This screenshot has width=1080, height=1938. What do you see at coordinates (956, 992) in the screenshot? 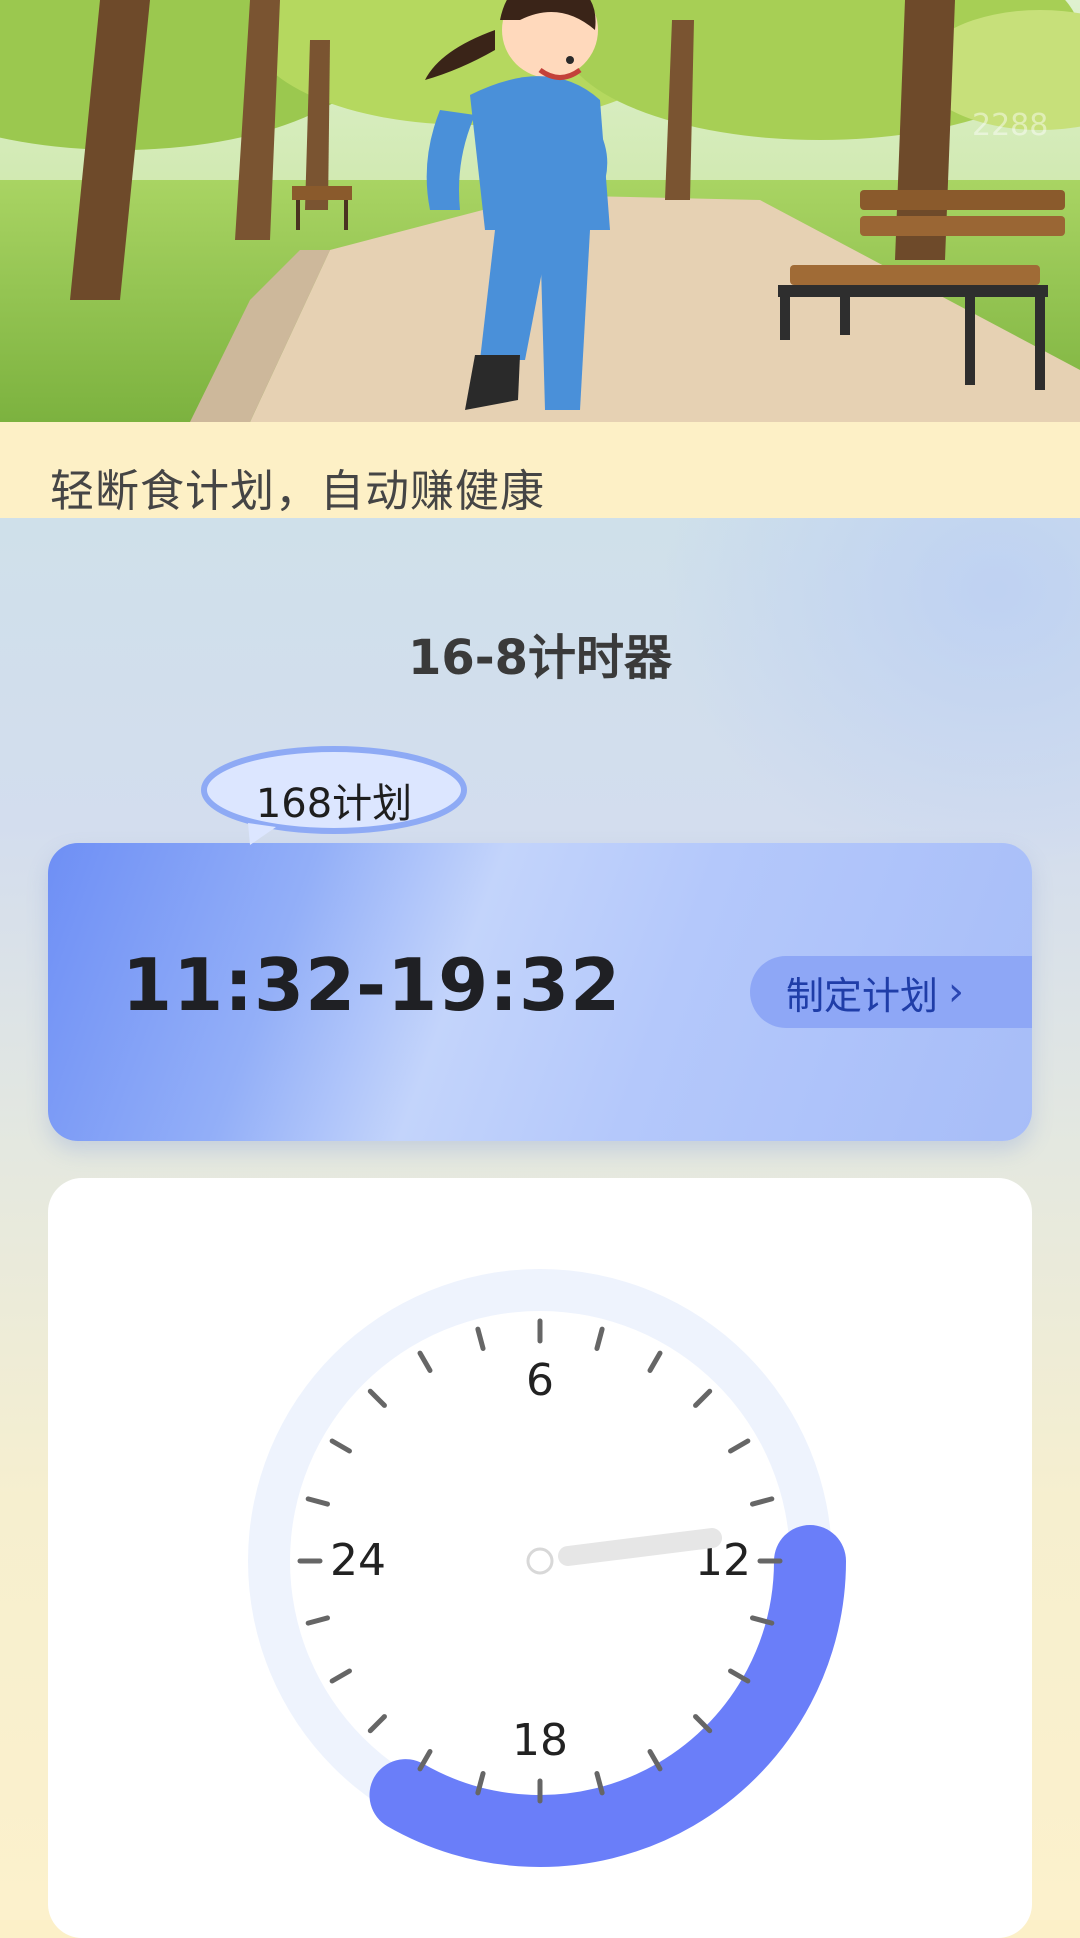
I see `chevron-right-icon: ›` at bounding box center [956, 992].